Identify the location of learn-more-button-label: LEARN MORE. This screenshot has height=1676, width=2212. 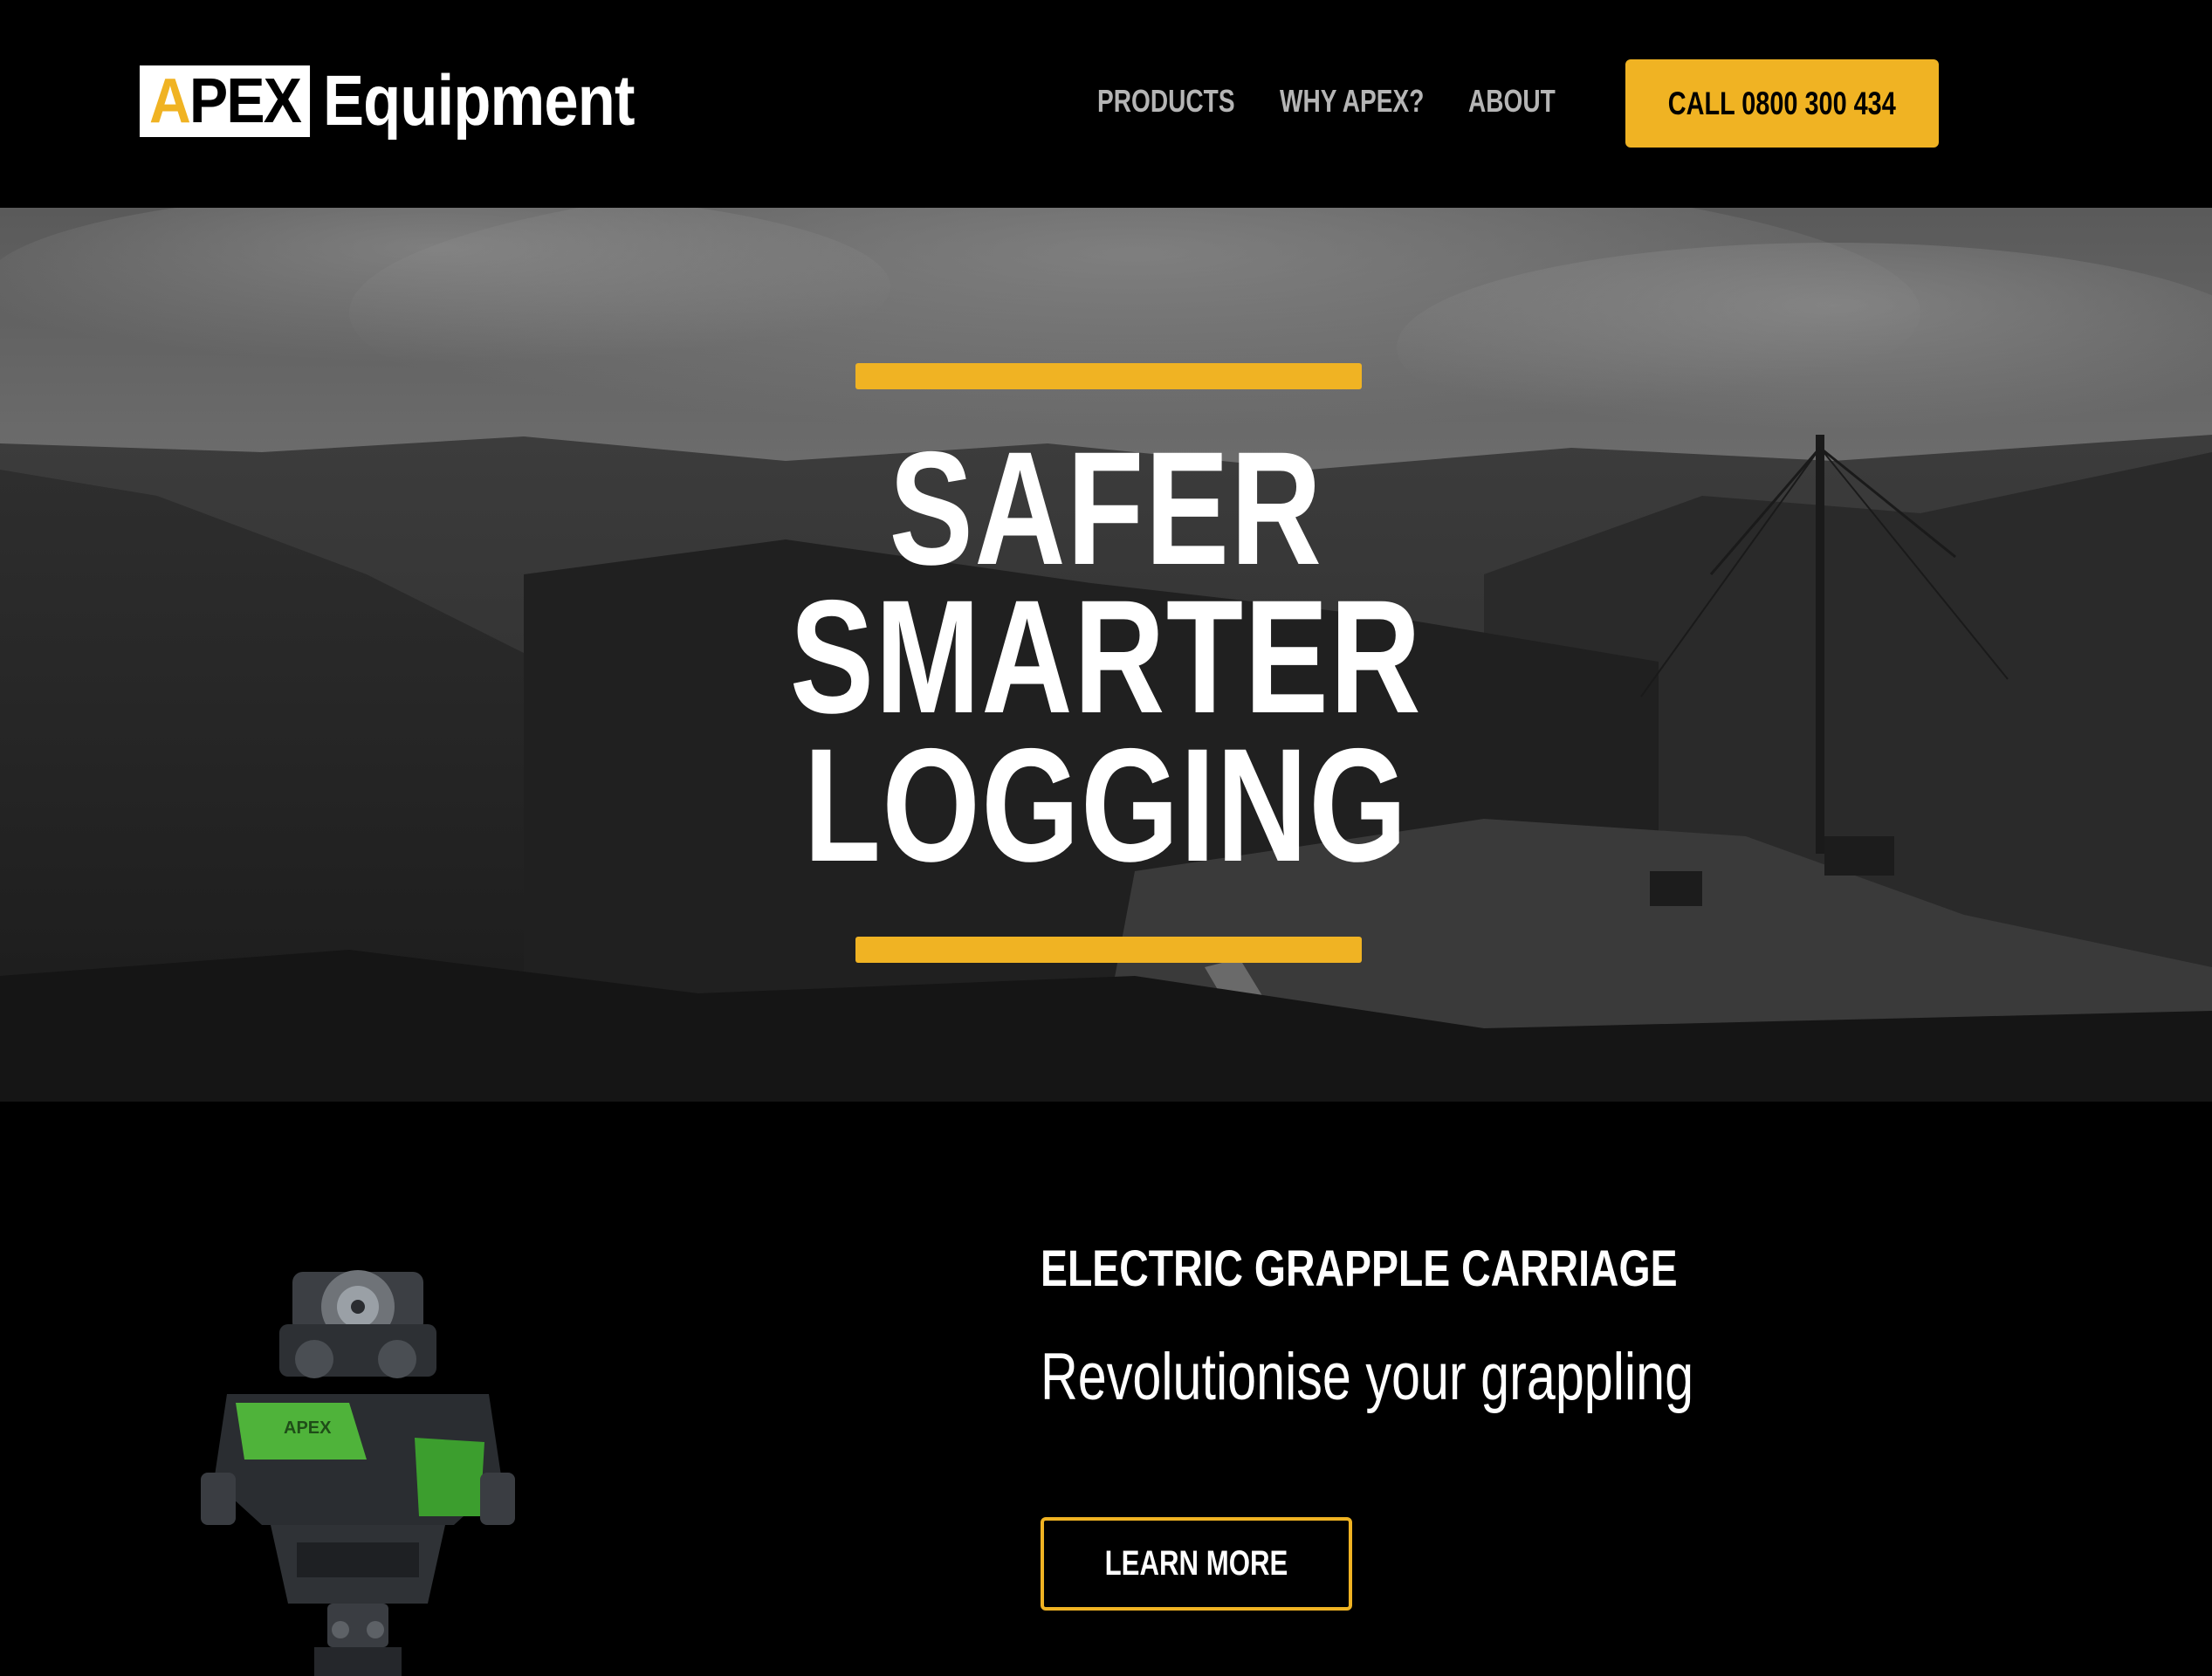
(1196, 1564).